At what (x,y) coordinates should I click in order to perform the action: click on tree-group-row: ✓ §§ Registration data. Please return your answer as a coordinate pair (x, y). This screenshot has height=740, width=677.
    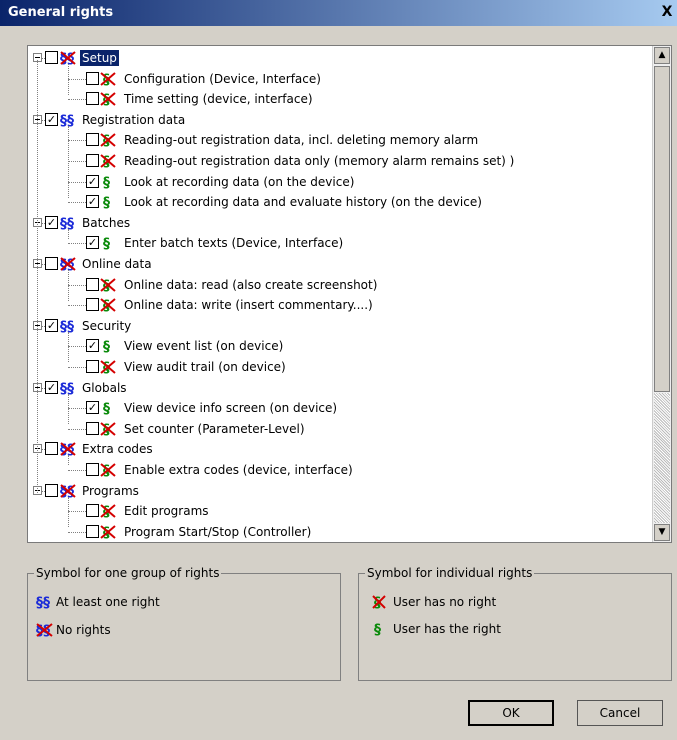
    Looking at the image, I should click on (338, 120).